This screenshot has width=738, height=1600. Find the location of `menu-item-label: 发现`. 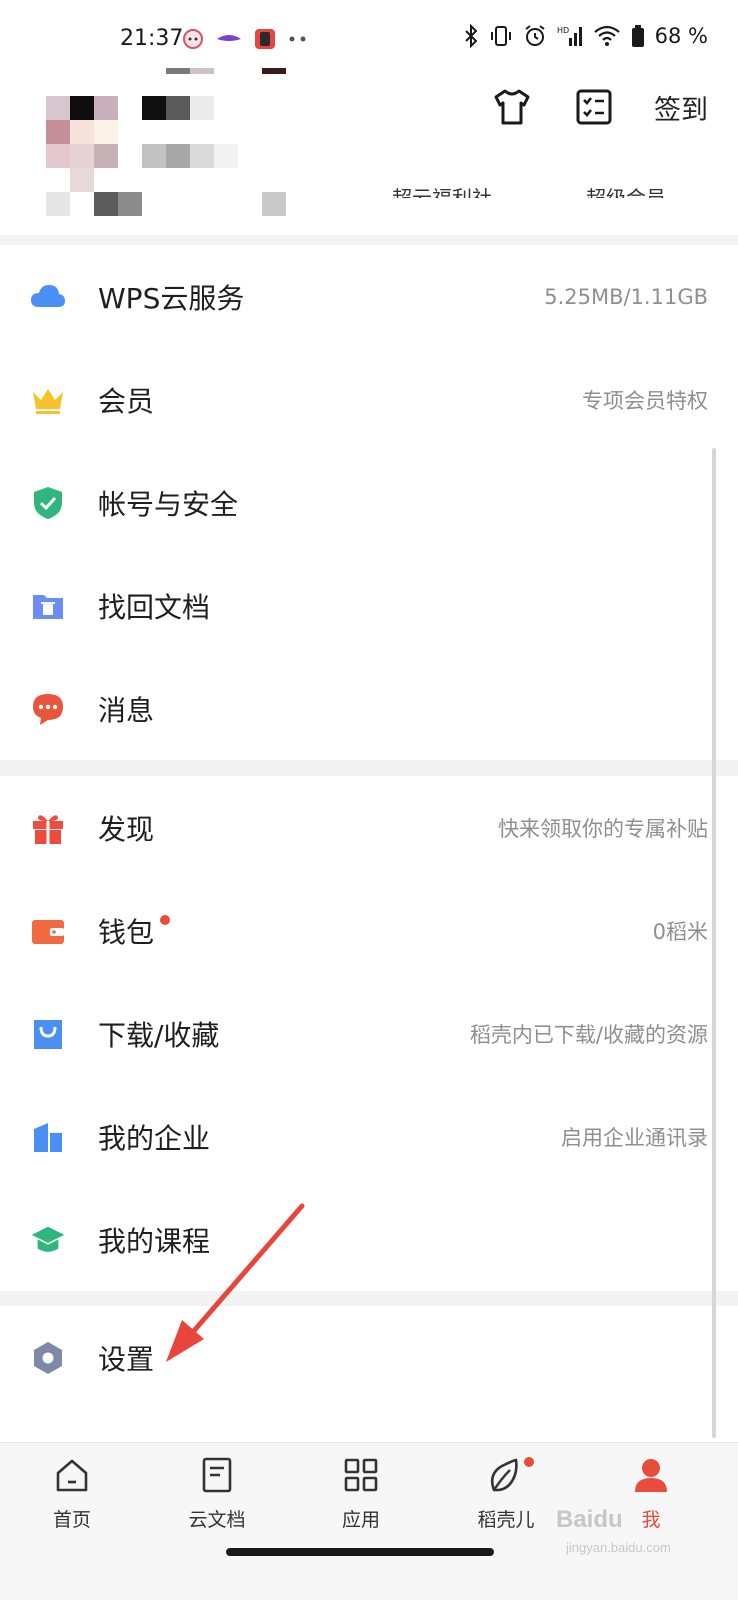

menu-item-label: 发现 is located at coordinates (126, 829).